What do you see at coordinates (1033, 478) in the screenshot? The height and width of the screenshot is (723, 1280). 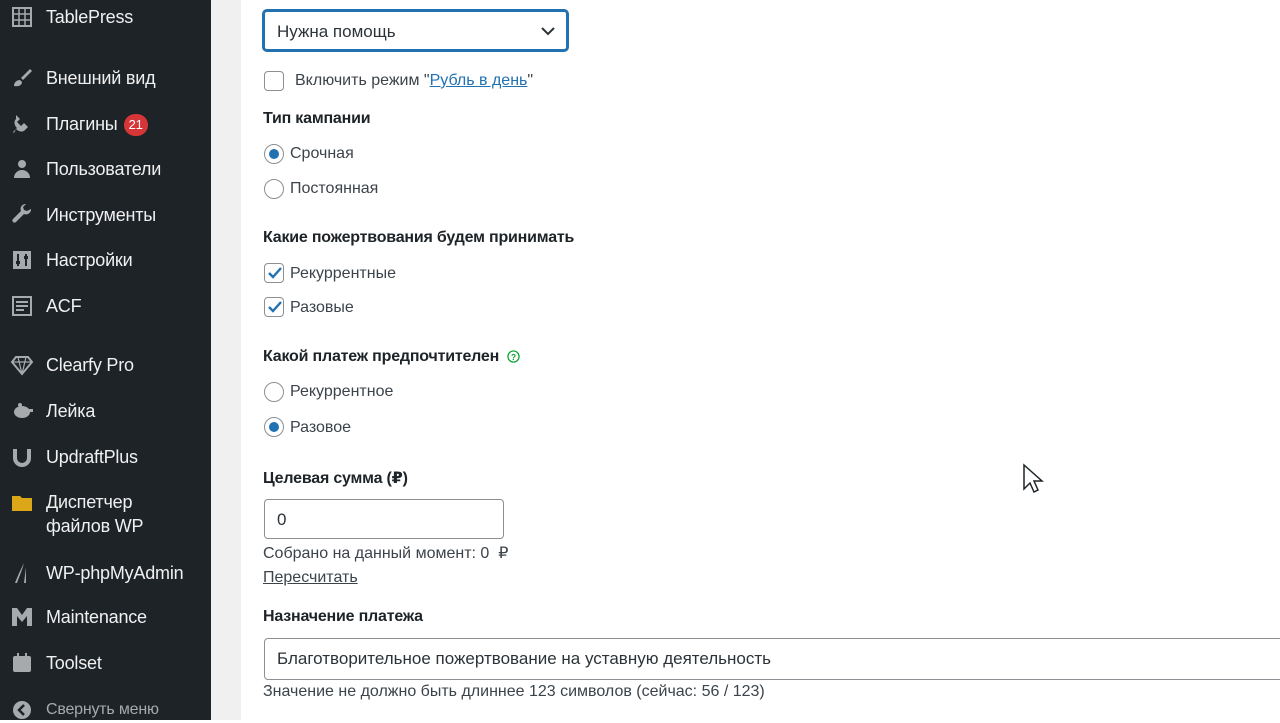 I see `mouse-cursor-icon` at bounding box center [1033, 478].